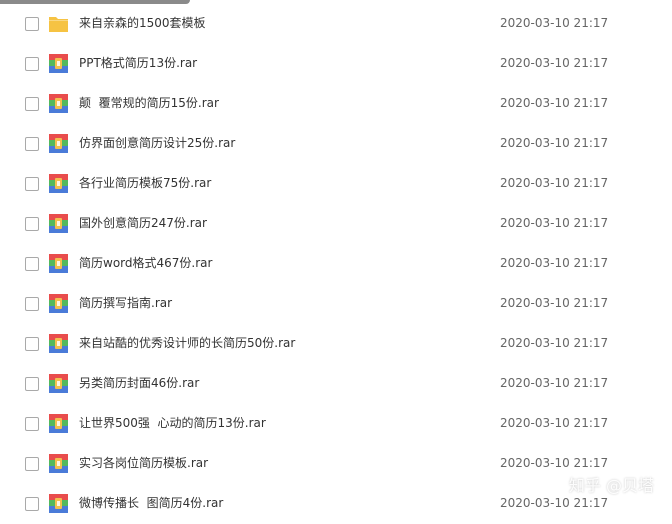 The width and height of the screenshot is (672, 524). Describe the element at coordinates (143, 223) in the screenshot. I see `file-name: 国外创意简历247份.rar` at that location.